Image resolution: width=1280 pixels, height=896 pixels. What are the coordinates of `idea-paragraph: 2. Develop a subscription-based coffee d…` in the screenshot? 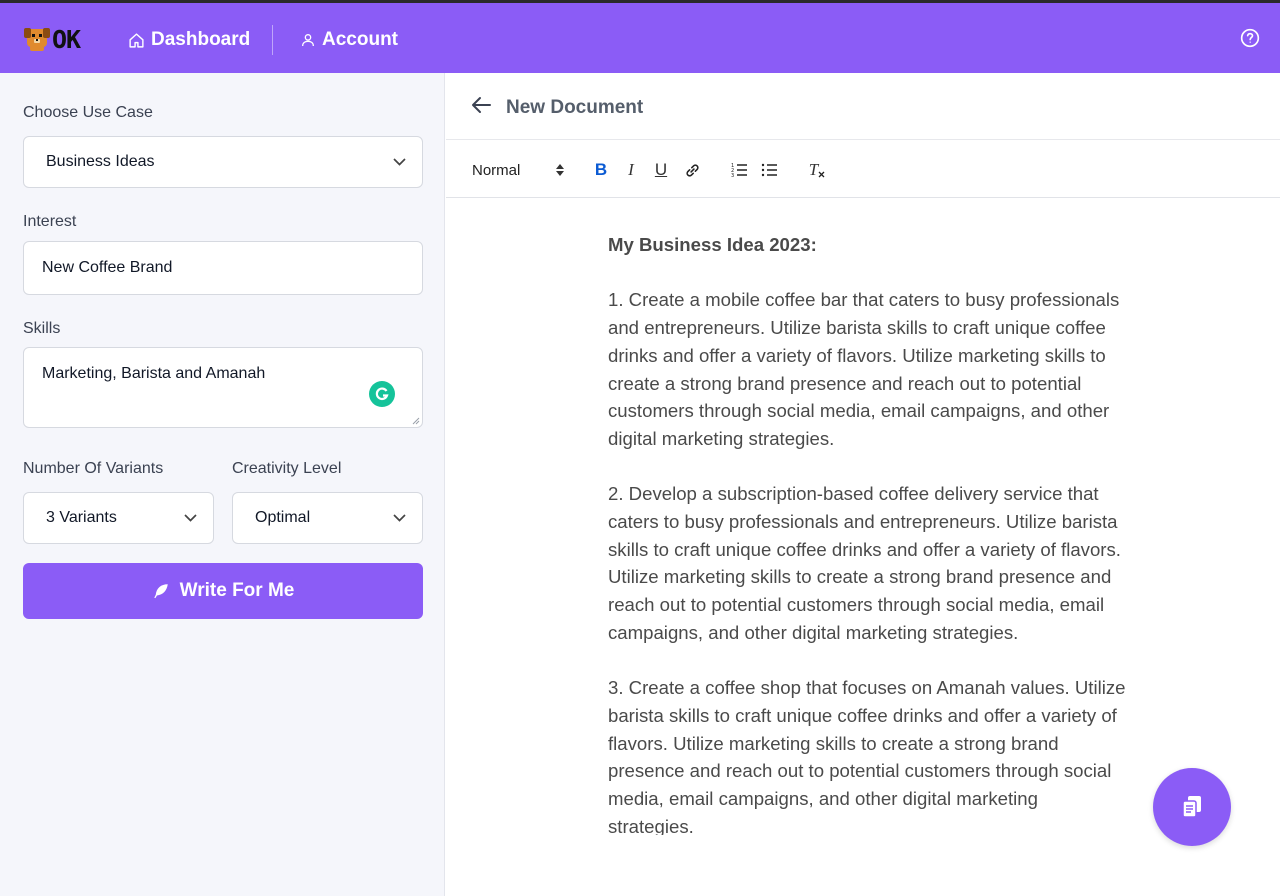 It's located at (864, 563).